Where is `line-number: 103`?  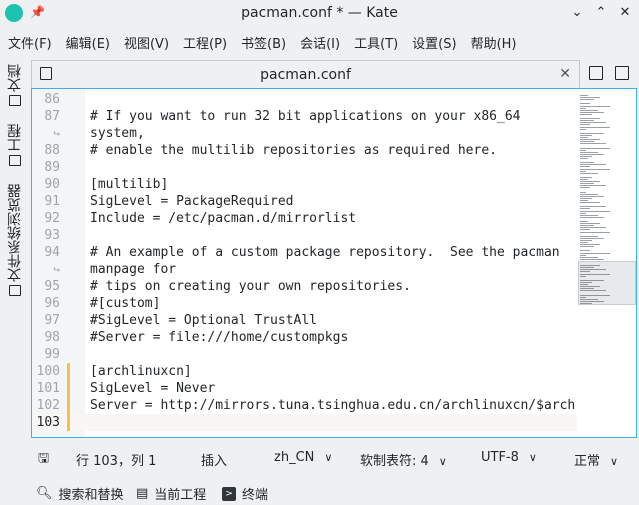 line-number: 103 is located at coordinates (48, 422).